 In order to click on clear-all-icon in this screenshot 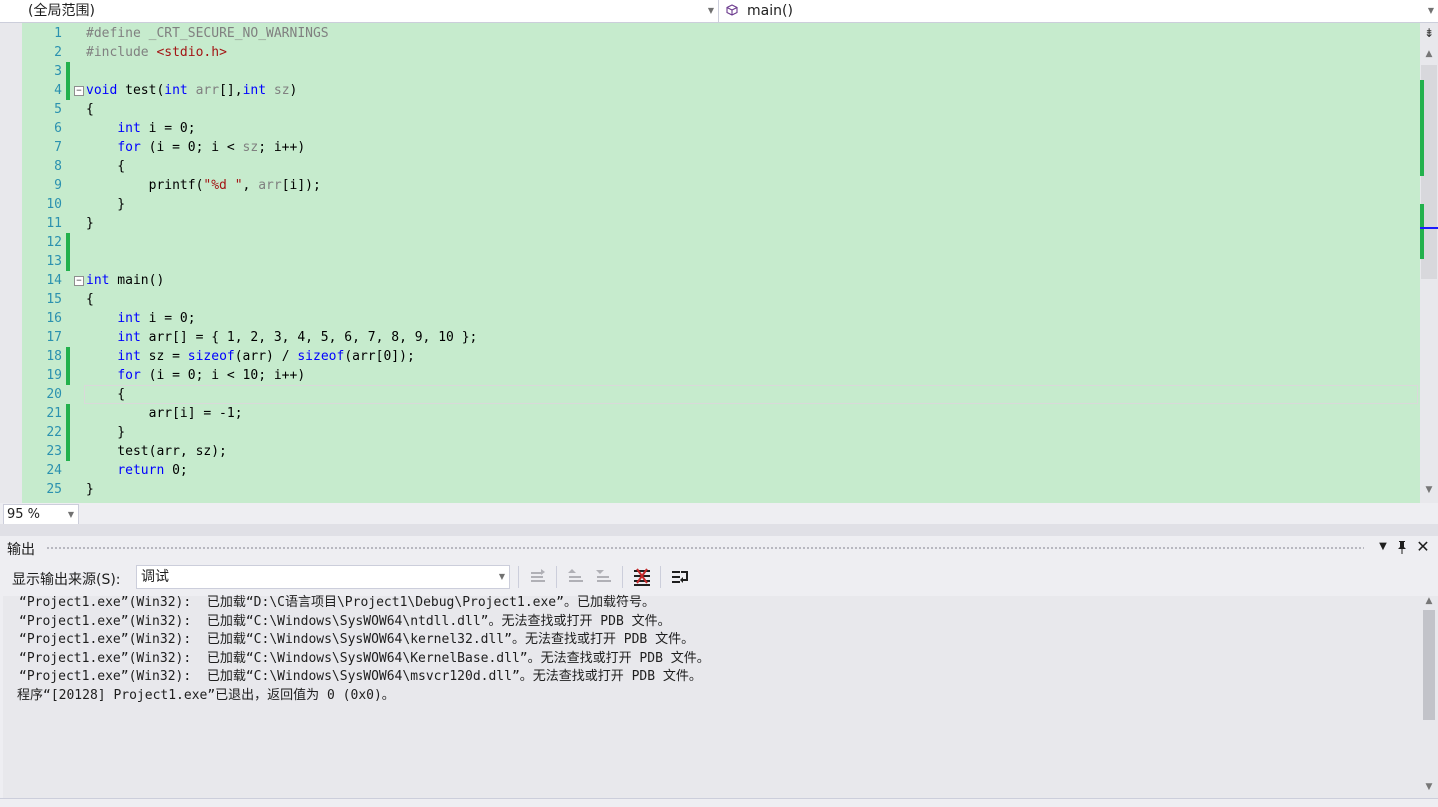, I will do `click(642, 577)`.